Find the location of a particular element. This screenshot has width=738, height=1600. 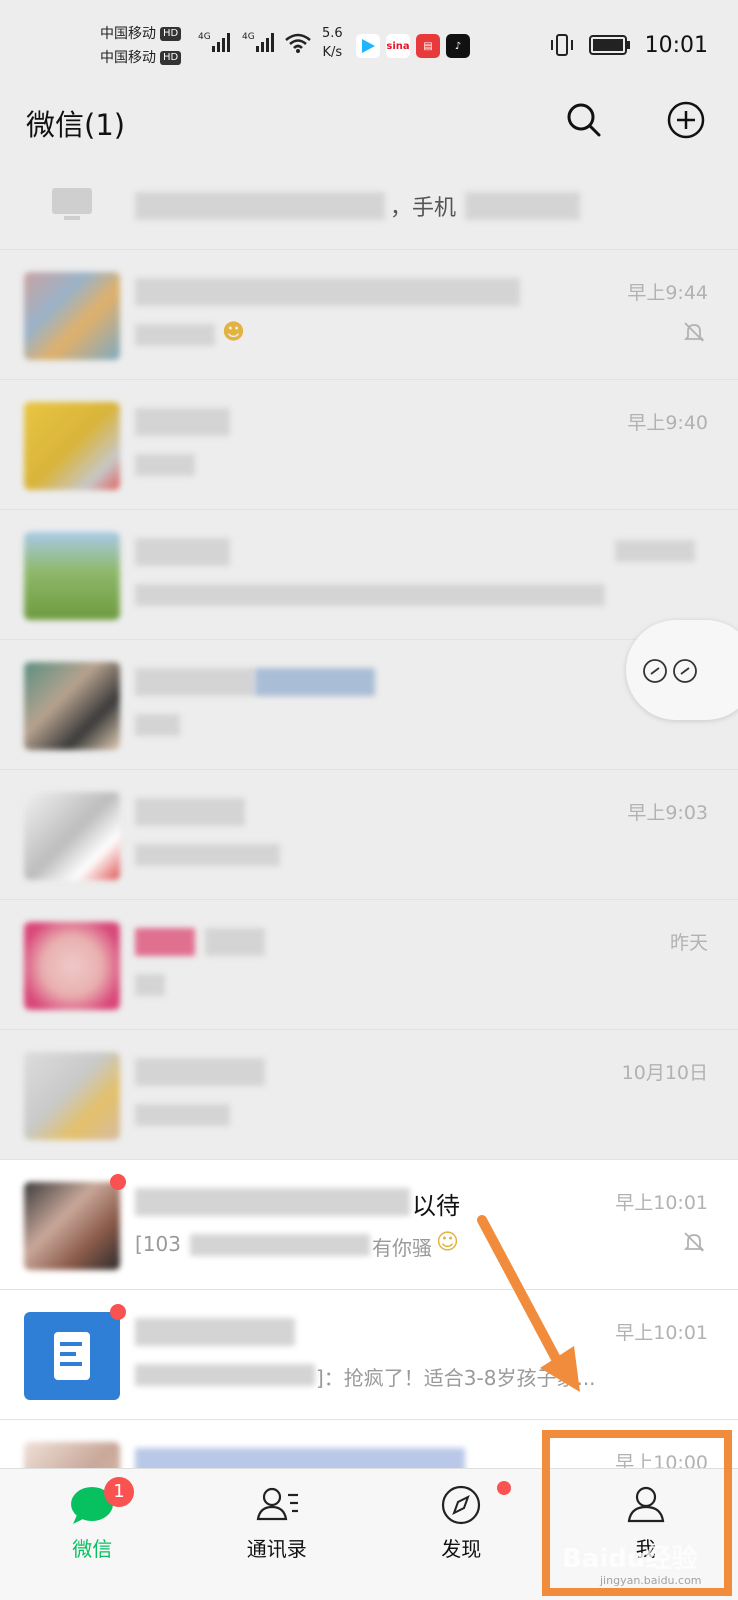

tab-chats: 1 微信 is located at coordinates (92, 1534).